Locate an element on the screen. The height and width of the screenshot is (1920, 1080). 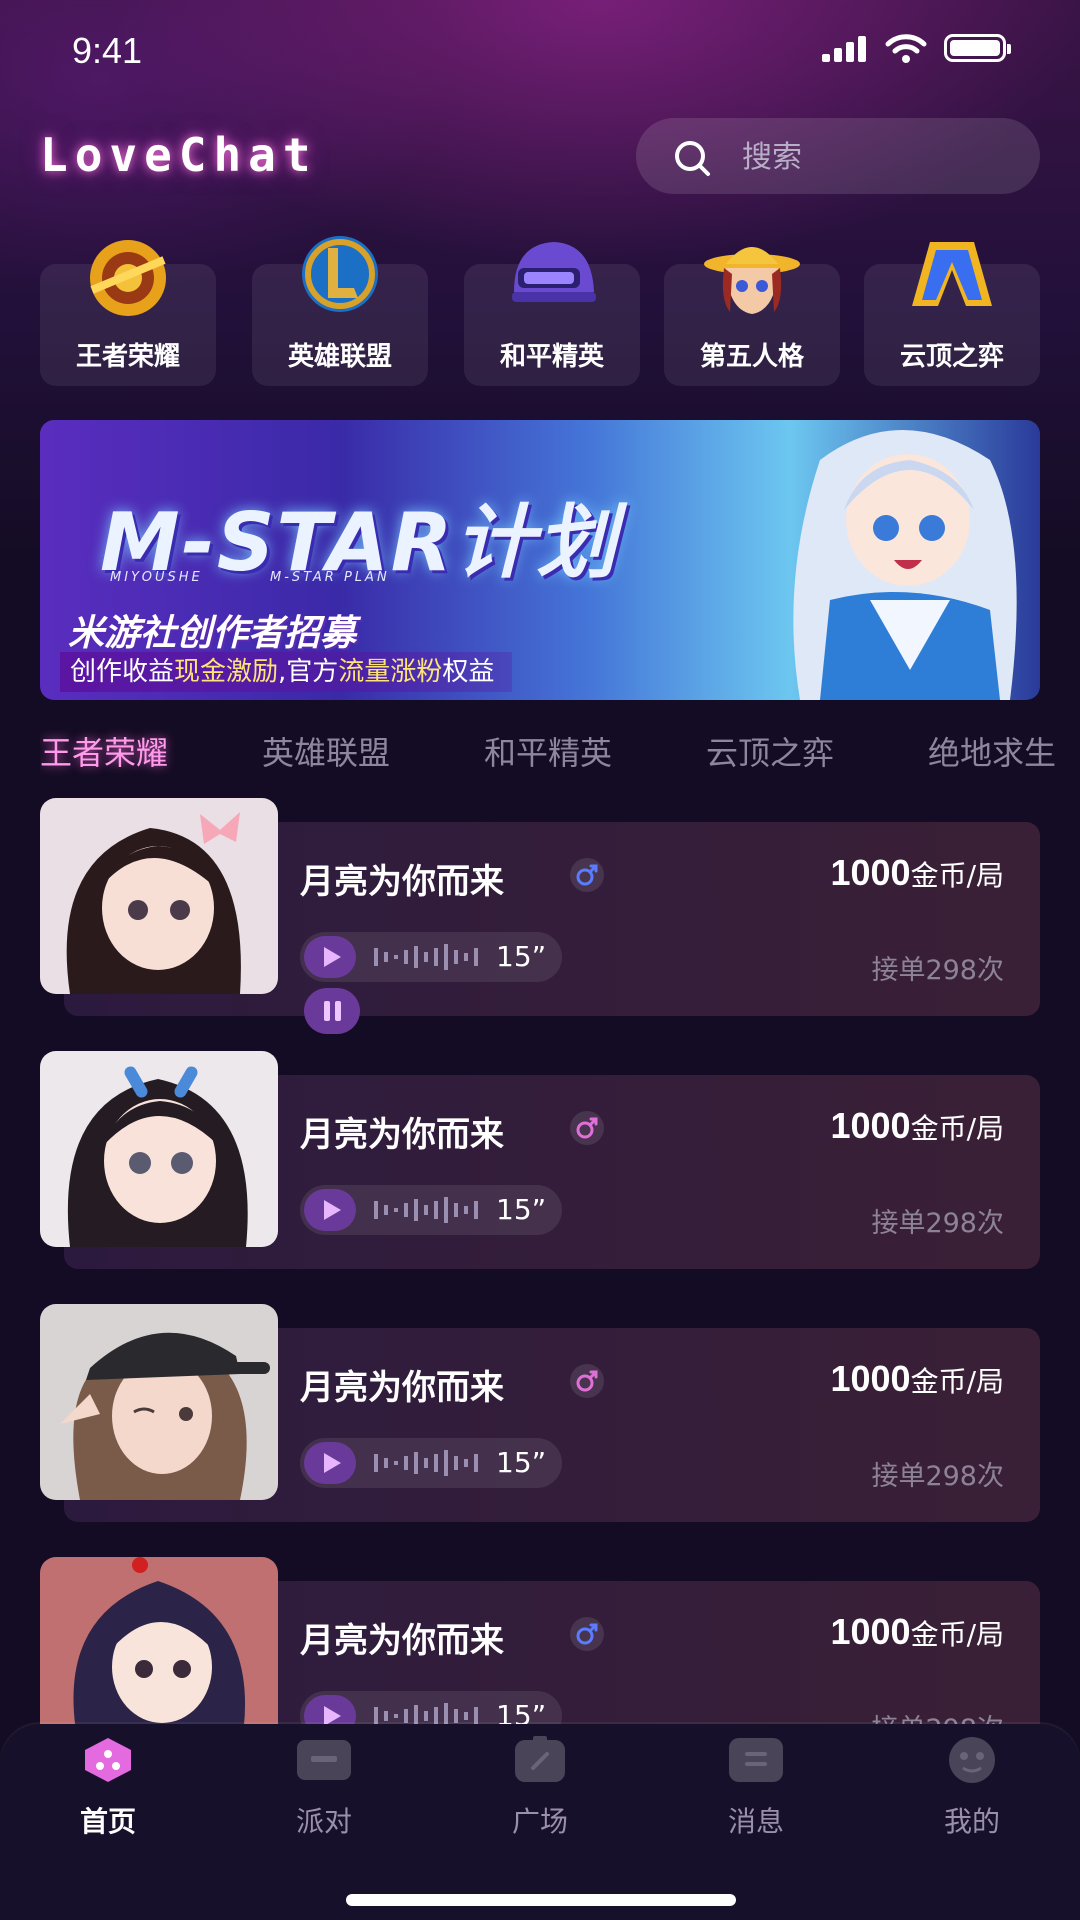
banner-subtitle-left: MIYOUSHE is located at coordinates (156, 577).